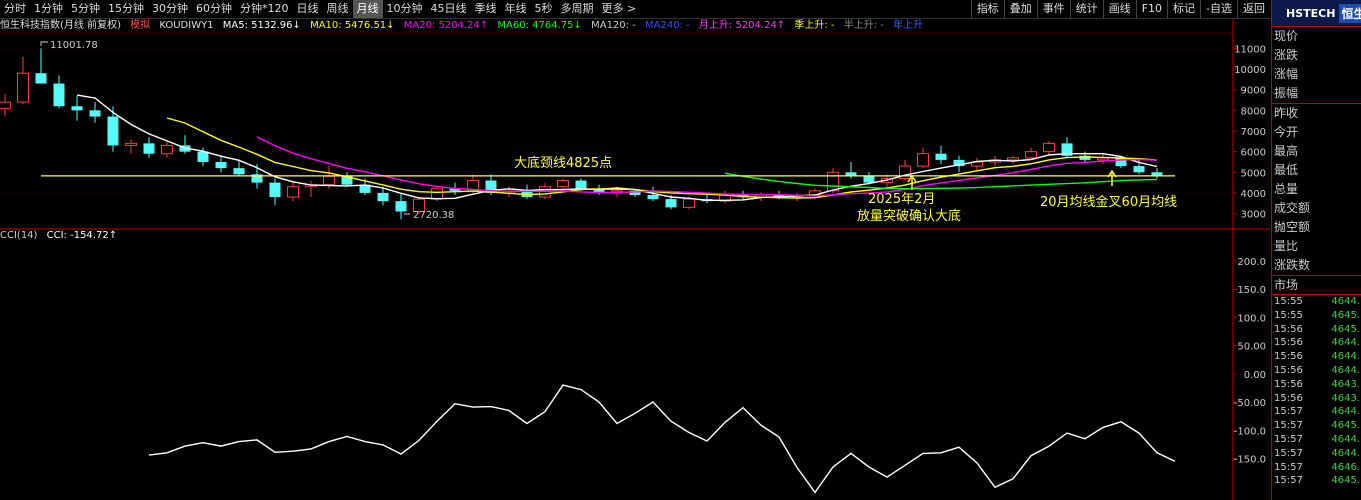 The width and height of the screenshot is (1361, 500). I want to click on period-tab-2: 5分钟, so click(85, 9).